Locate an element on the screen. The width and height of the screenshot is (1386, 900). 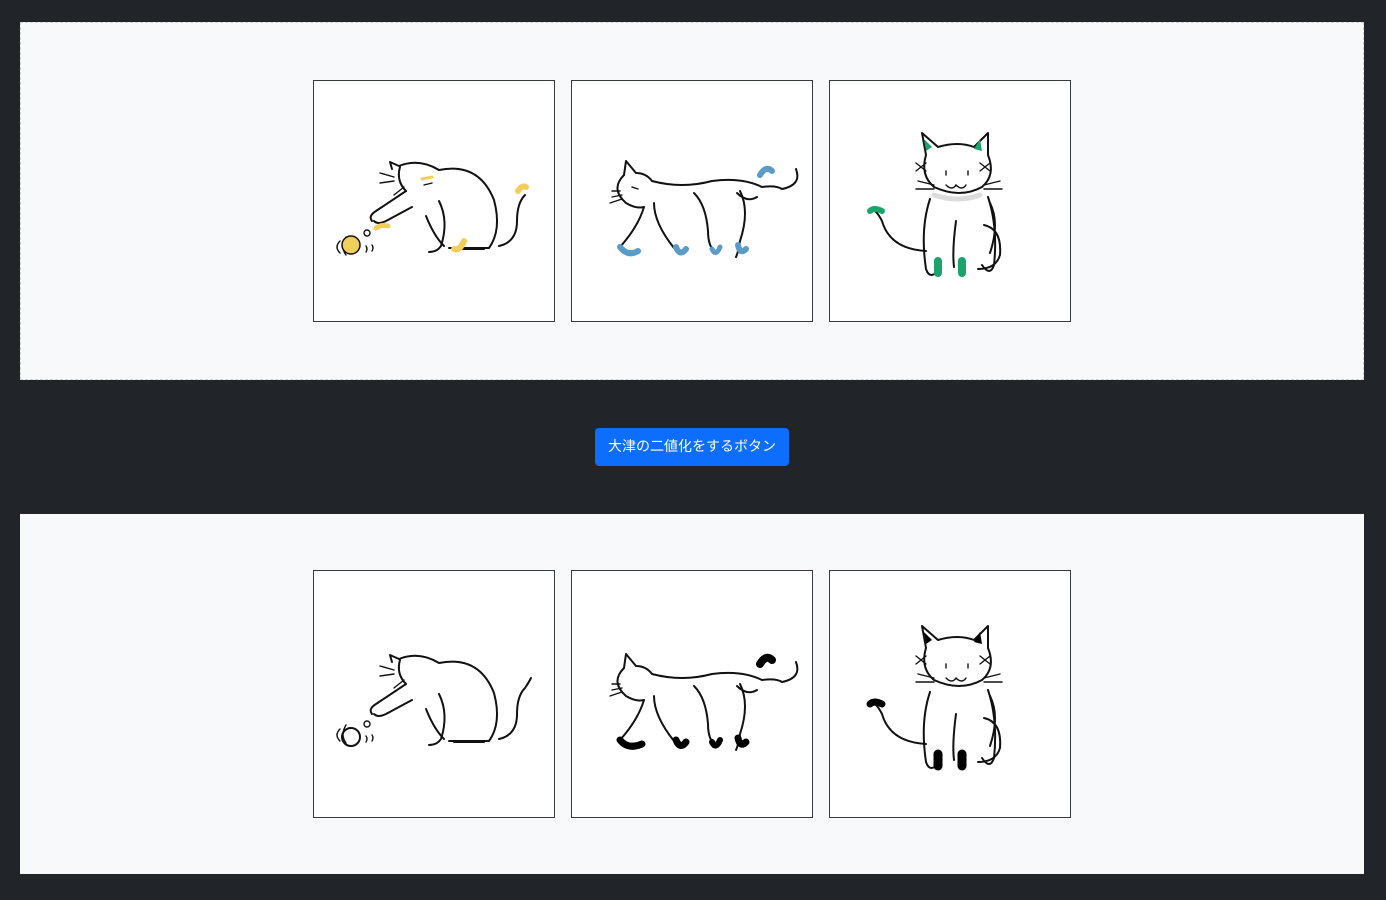
original-image-cat-walking is located at coordinates (692, 201).